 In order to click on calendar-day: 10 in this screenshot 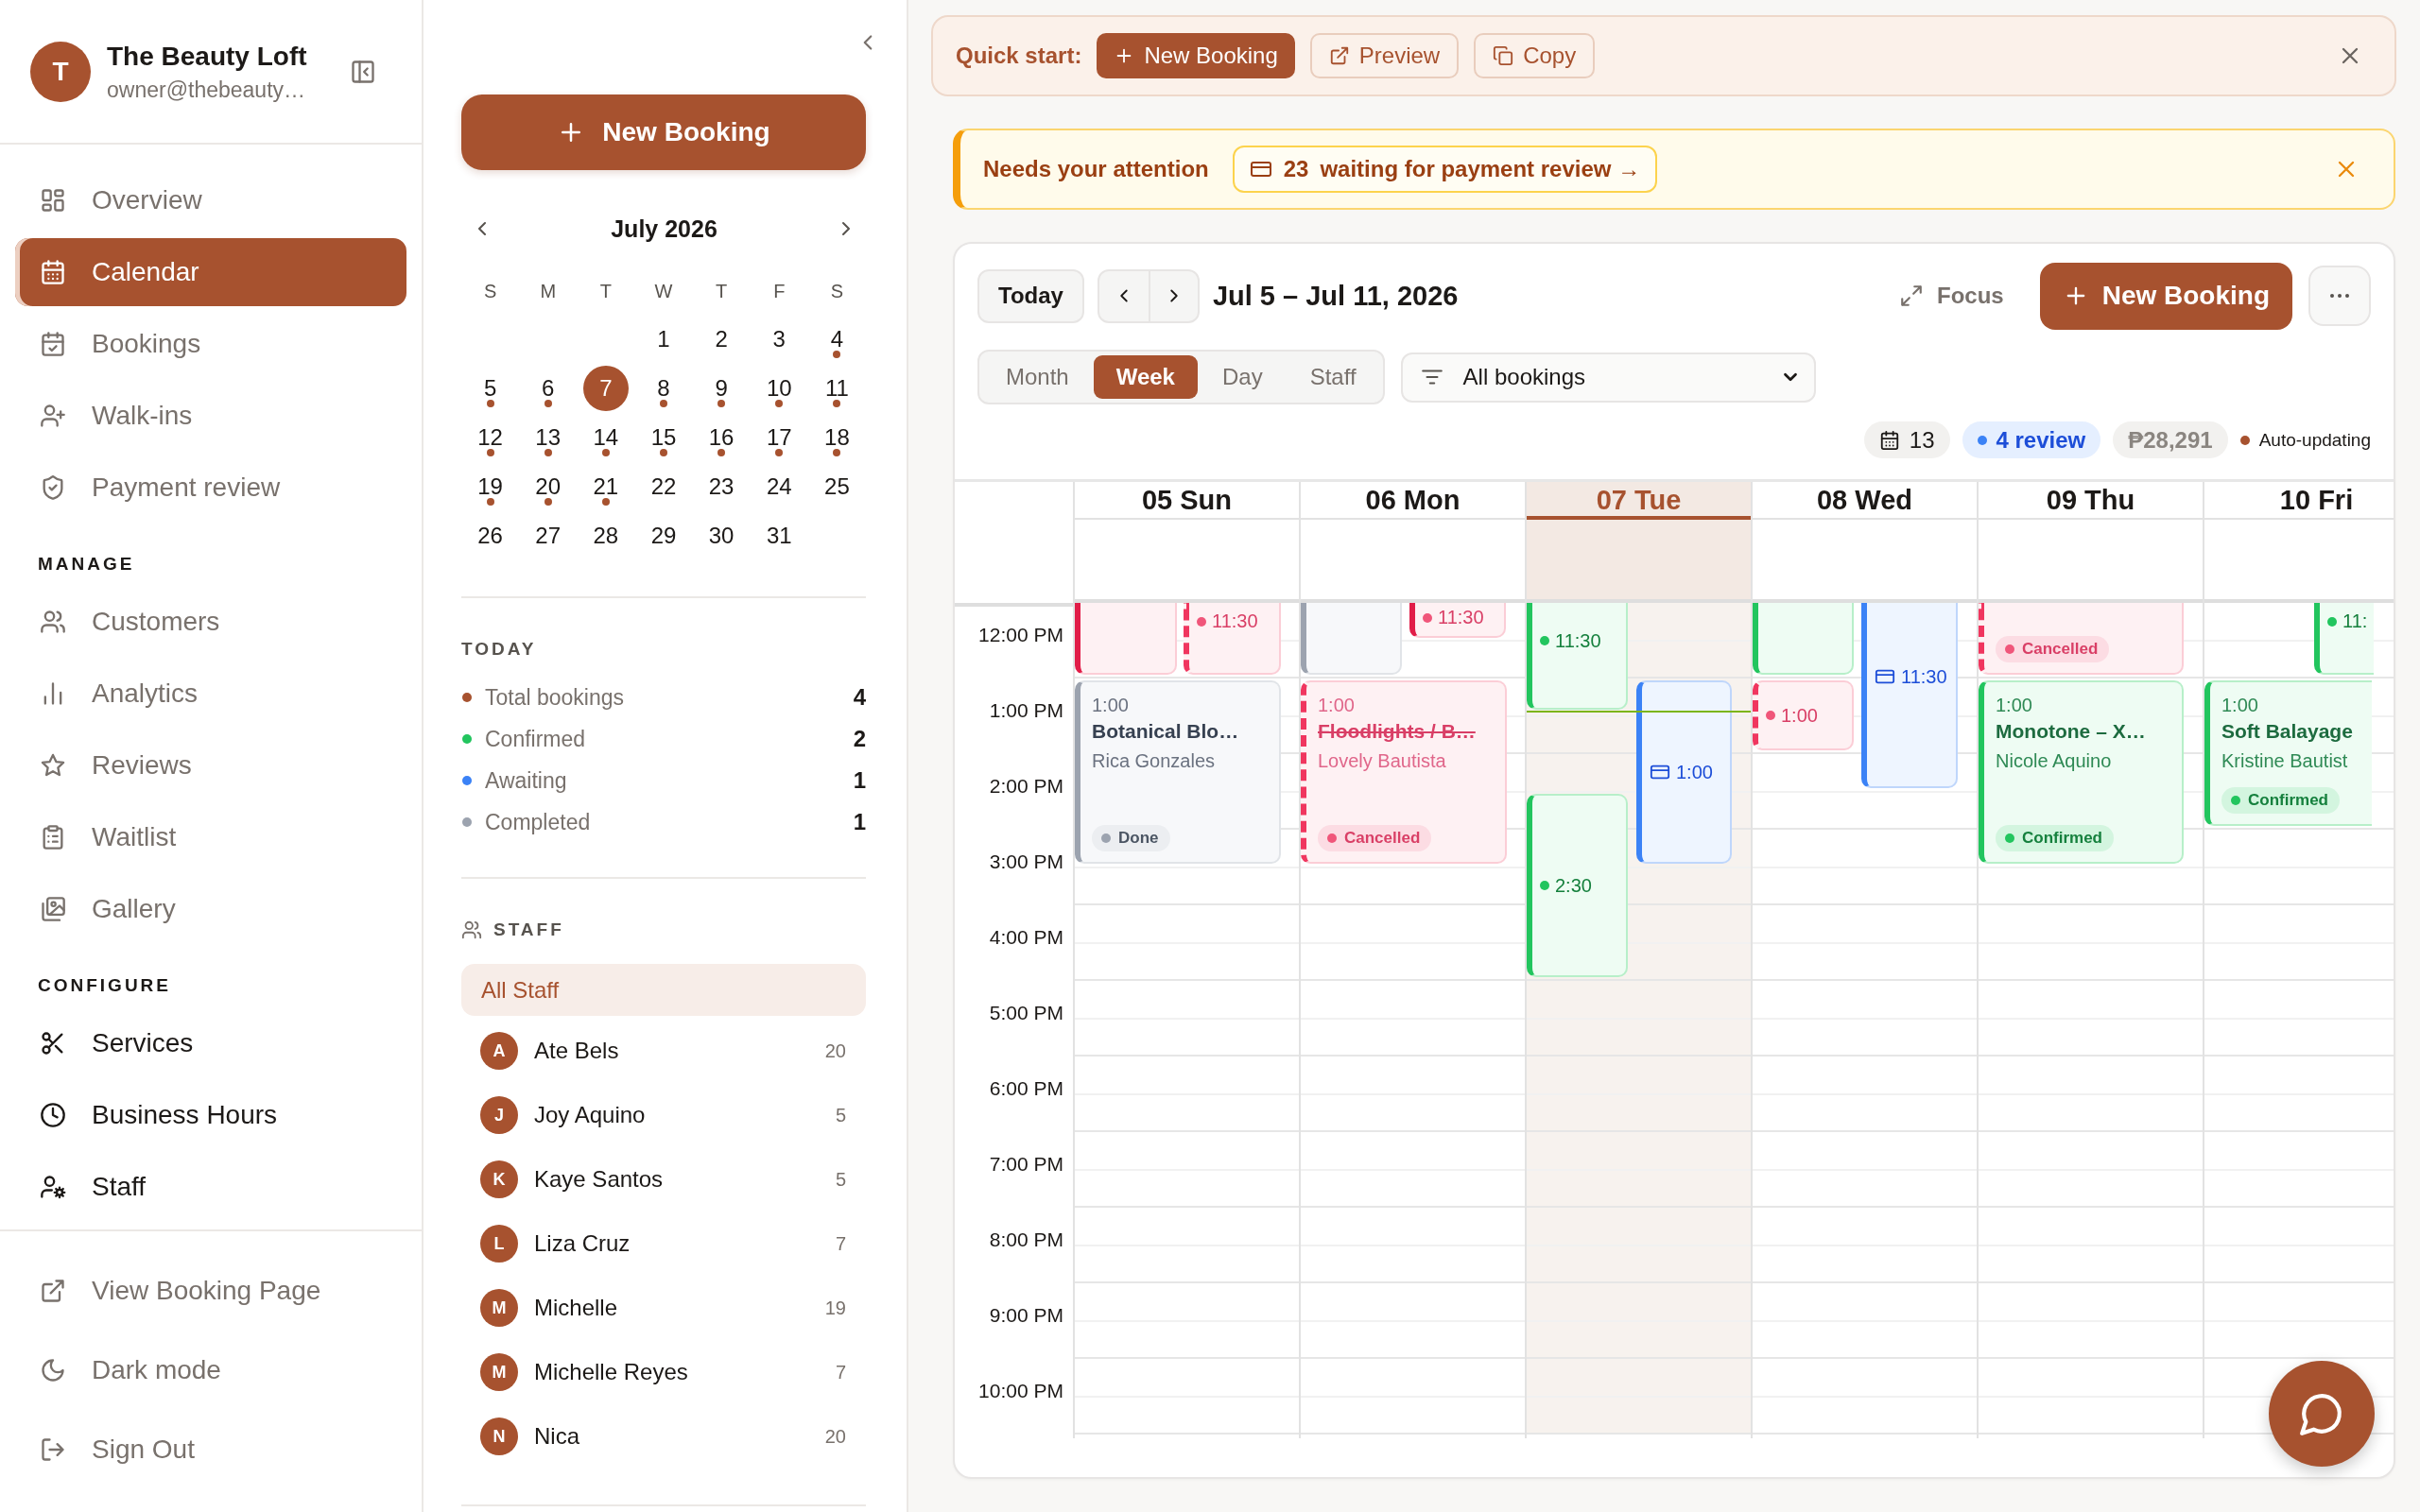, I will do `click(779, 388)`.